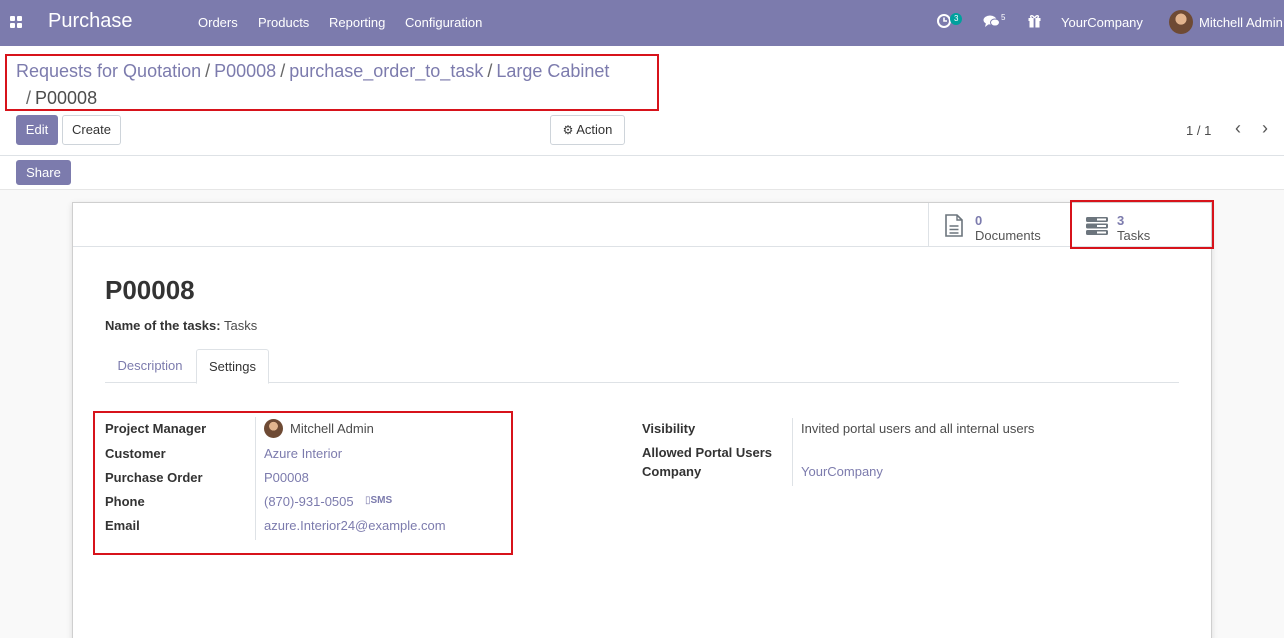 This screenshot has width=1284, height=638. Describe the element at coordinates (232, 366) in the screenshot. I see `tab-settings: Settings` at that location.